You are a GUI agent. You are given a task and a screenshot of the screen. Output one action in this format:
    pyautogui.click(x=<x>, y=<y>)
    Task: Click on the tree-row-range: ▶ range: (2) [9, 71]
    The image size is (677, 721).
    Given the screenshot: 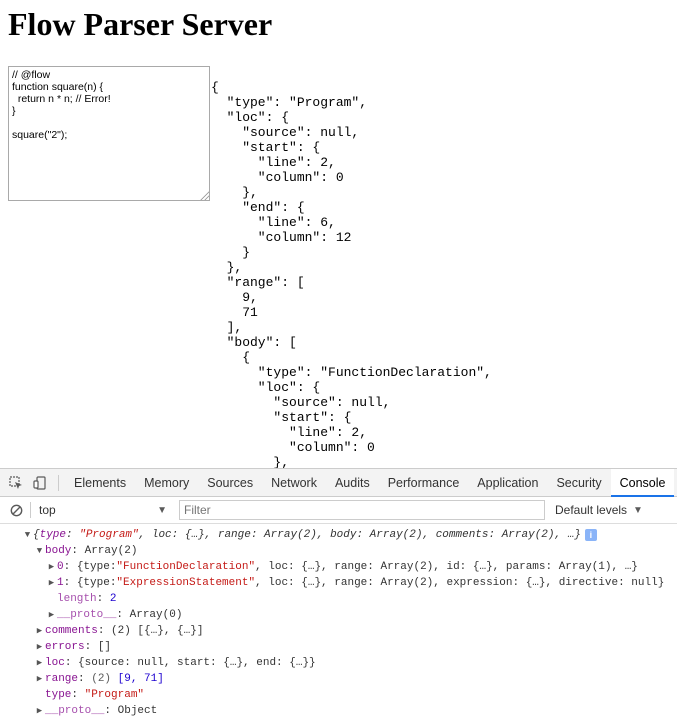 What is the action you would take?
    pyautogui.click(x=338, y=679)
    